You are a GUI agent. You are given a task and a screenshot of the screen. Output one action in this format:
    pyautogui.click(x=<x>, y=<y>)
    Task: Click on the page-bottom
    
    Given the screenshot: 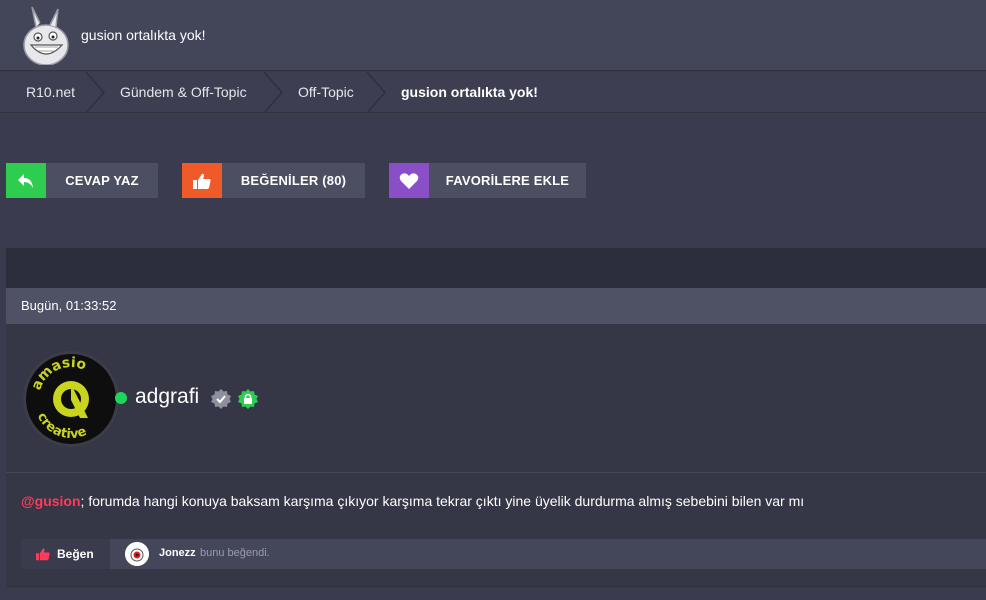 What is the action you would take?
    pyautogui.click(x=496, y=593)
    